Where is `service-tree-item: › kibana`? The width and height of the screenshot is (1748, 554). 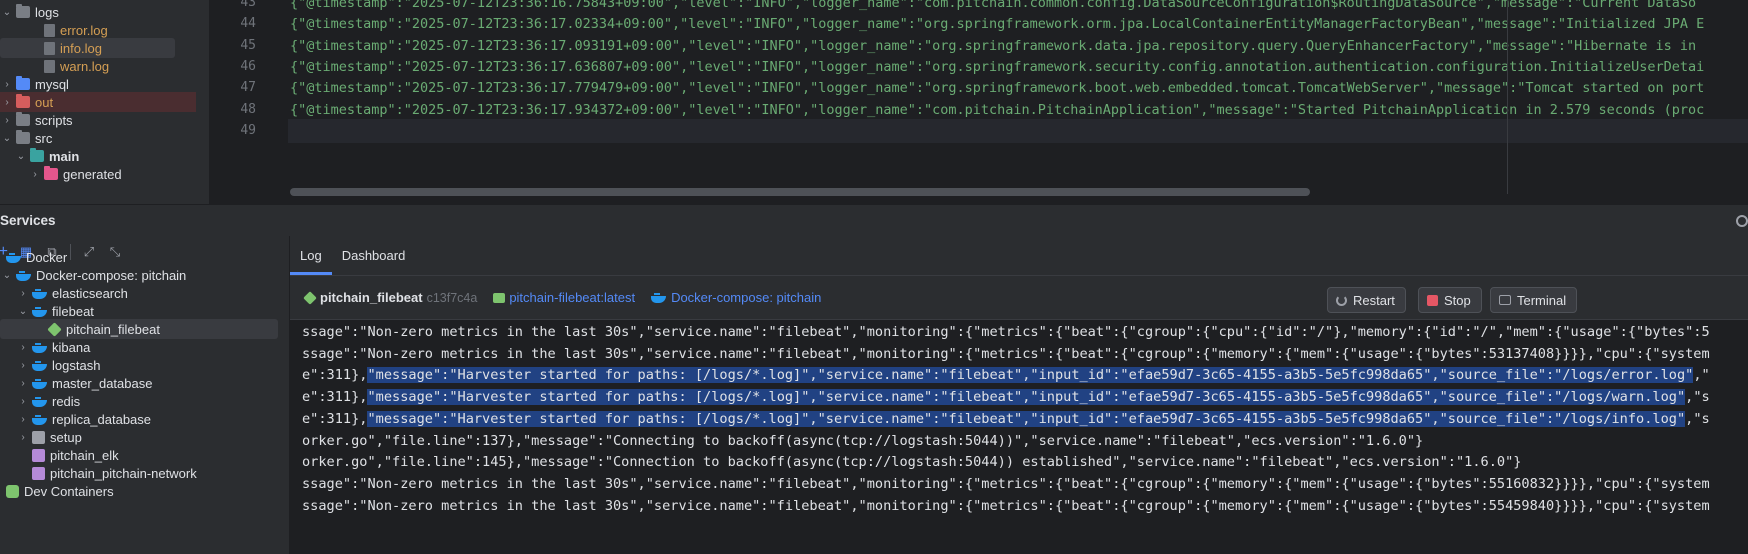 service-tree-item: › kibana is located at coordinates (144, 347).